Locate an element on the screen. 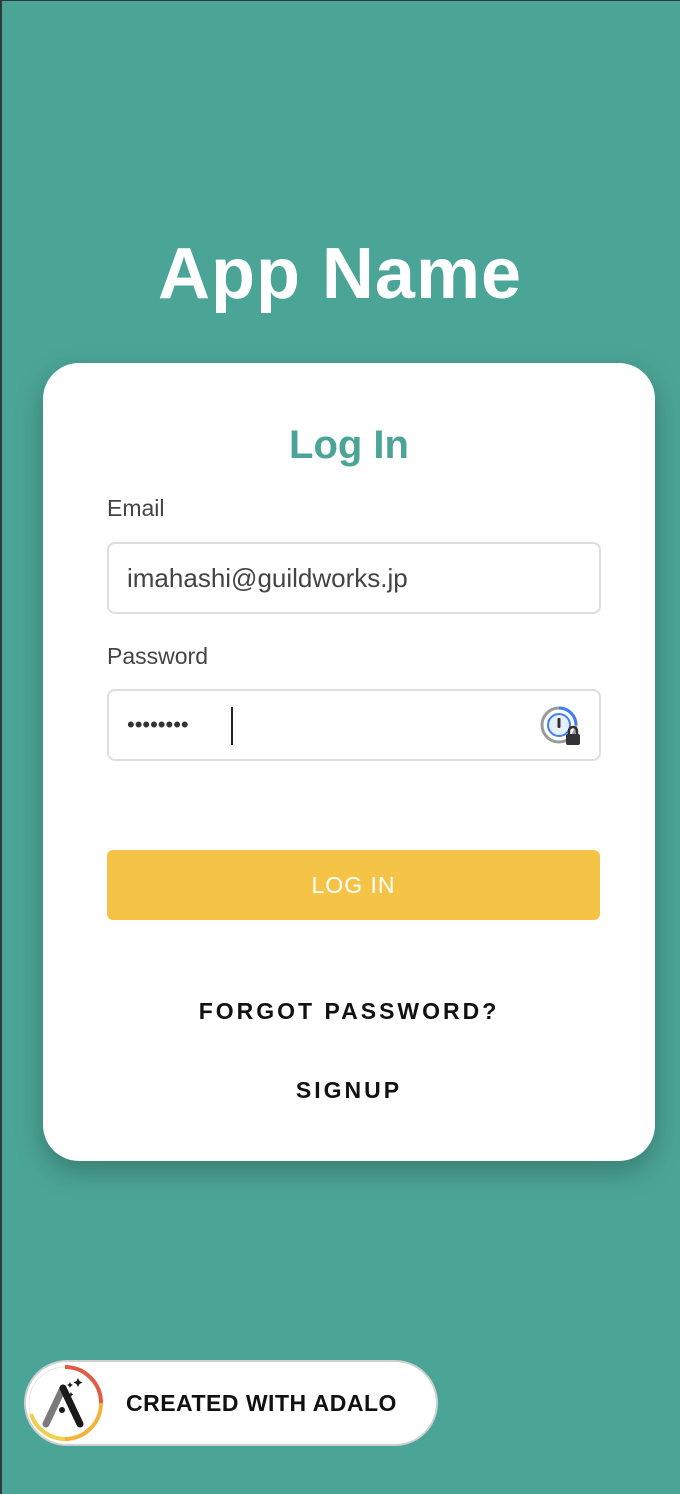 This screenshot has width=680, height=1494. login-heading: Log In is located at coordinates (349, 445).